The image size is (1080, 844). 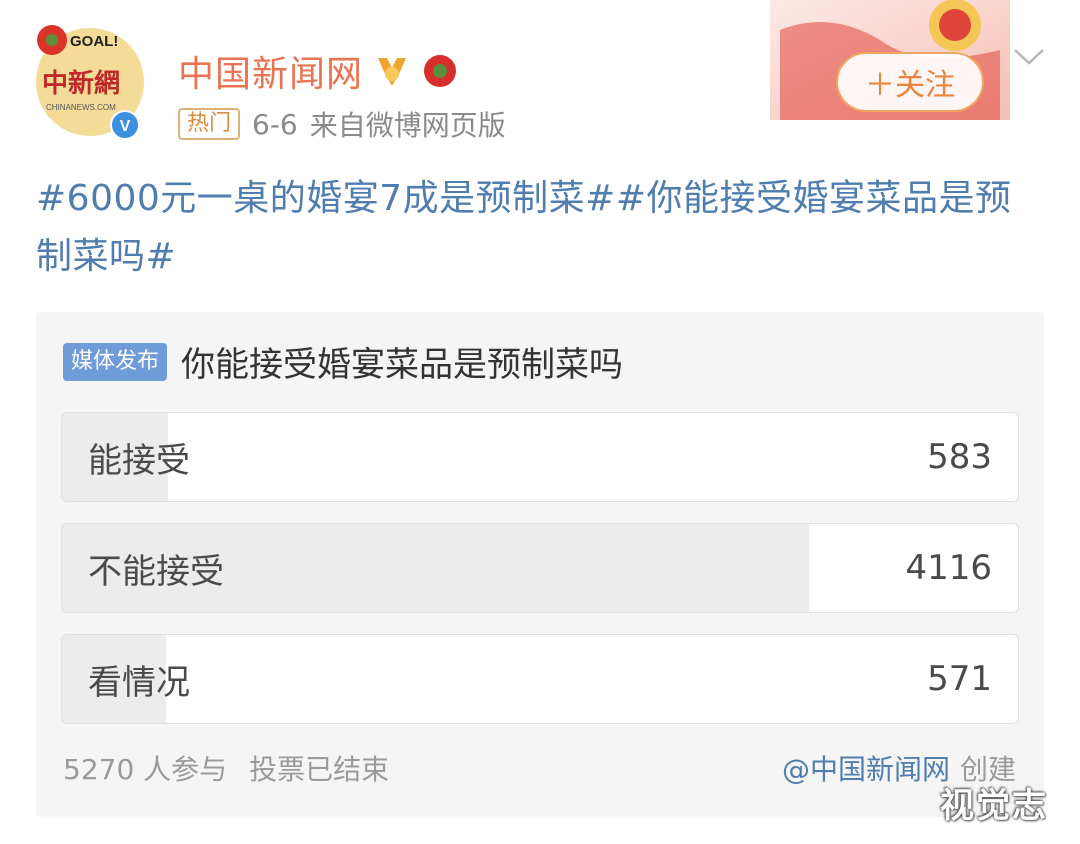 I want to click on poll-option-depends: 看情况 571, so click(x=540, y=679).